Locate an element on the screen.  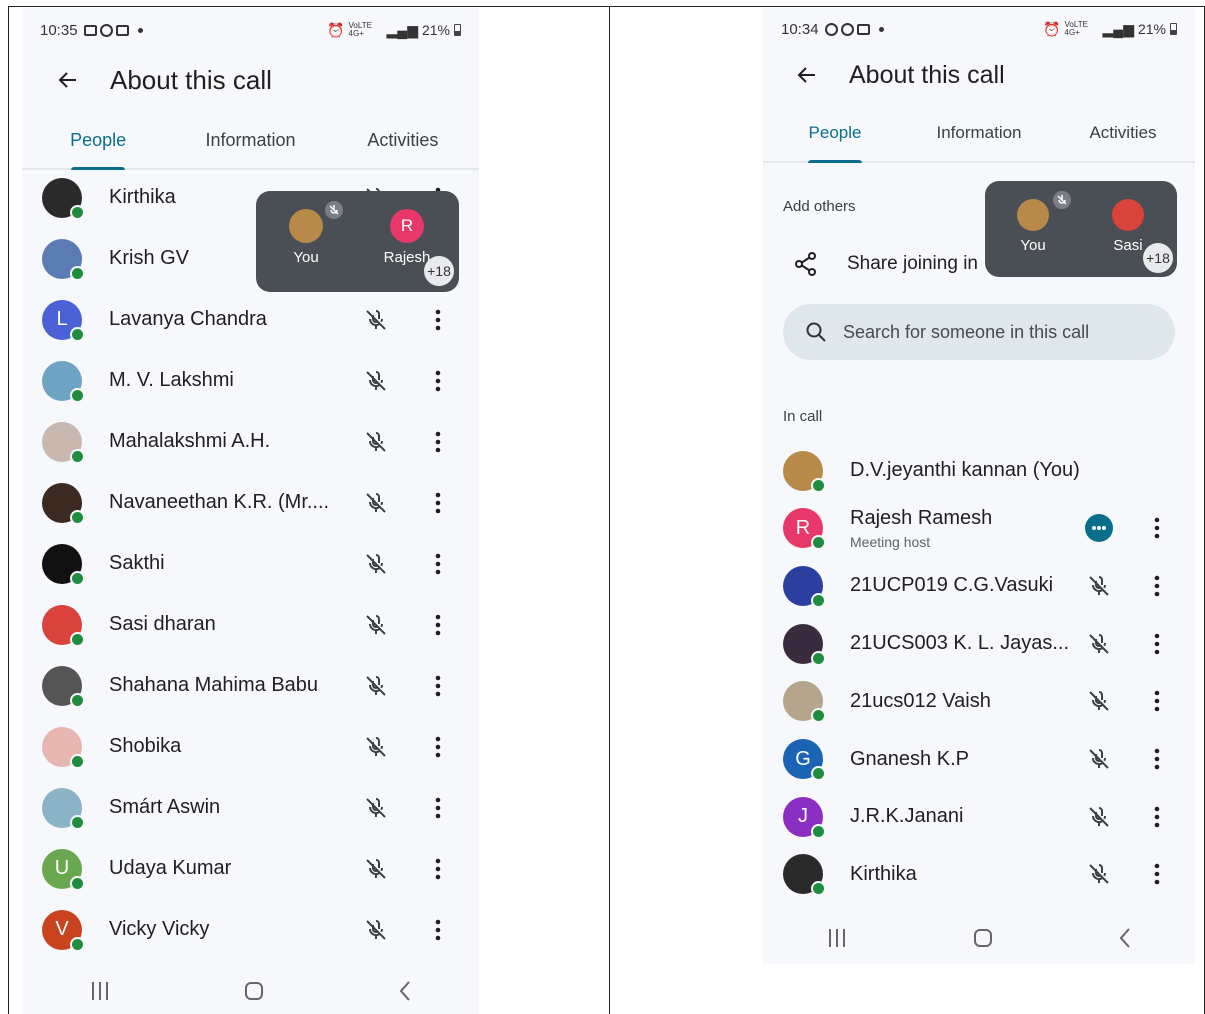
app-header: About this call is located at coordinates (979, 75).